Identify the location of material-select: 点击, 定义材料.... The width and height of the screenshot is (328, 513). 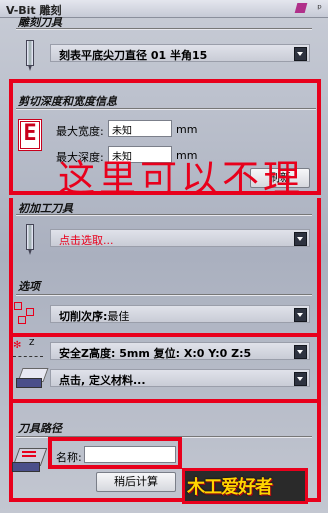
(180, 378).